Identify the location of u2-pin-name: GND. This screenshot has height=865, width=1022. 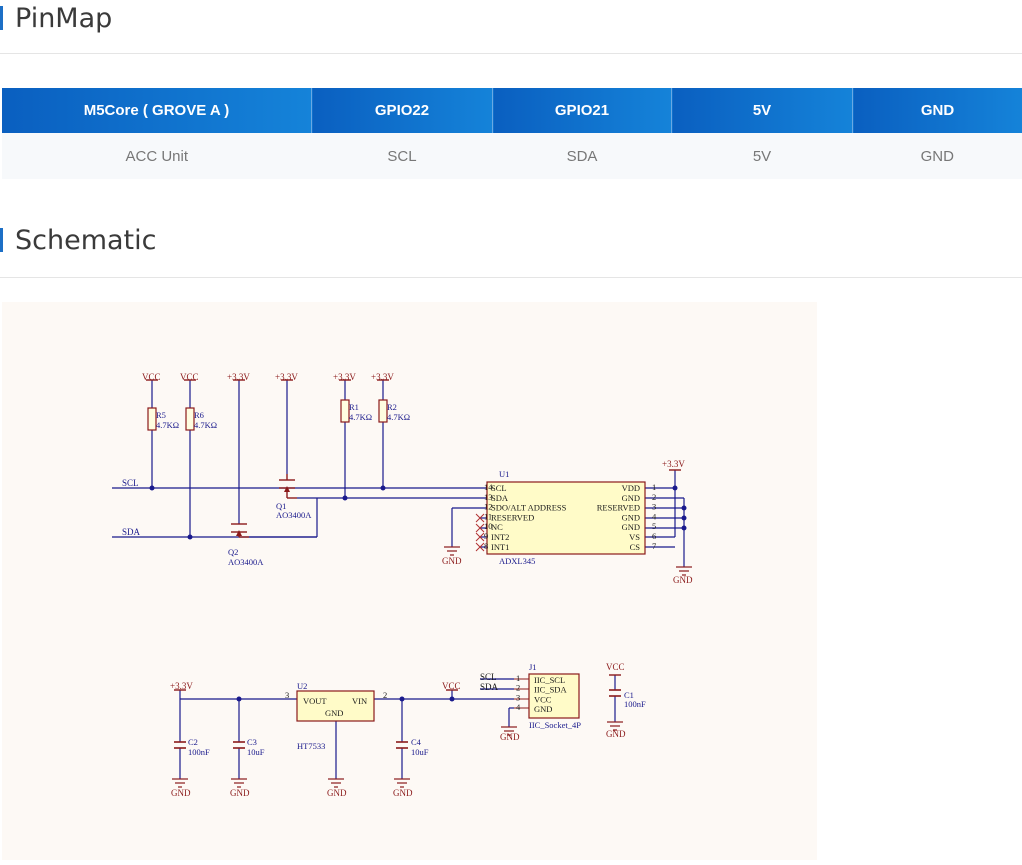
(334, 713).